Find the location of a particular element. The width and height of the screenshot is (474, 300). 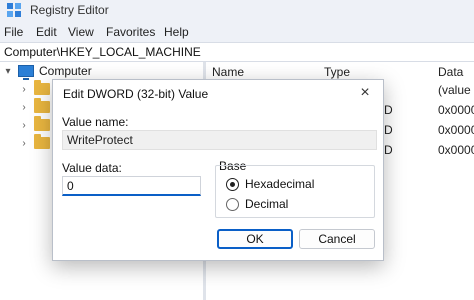

window-title: Registry Editor is located at coordinates (69, 10).